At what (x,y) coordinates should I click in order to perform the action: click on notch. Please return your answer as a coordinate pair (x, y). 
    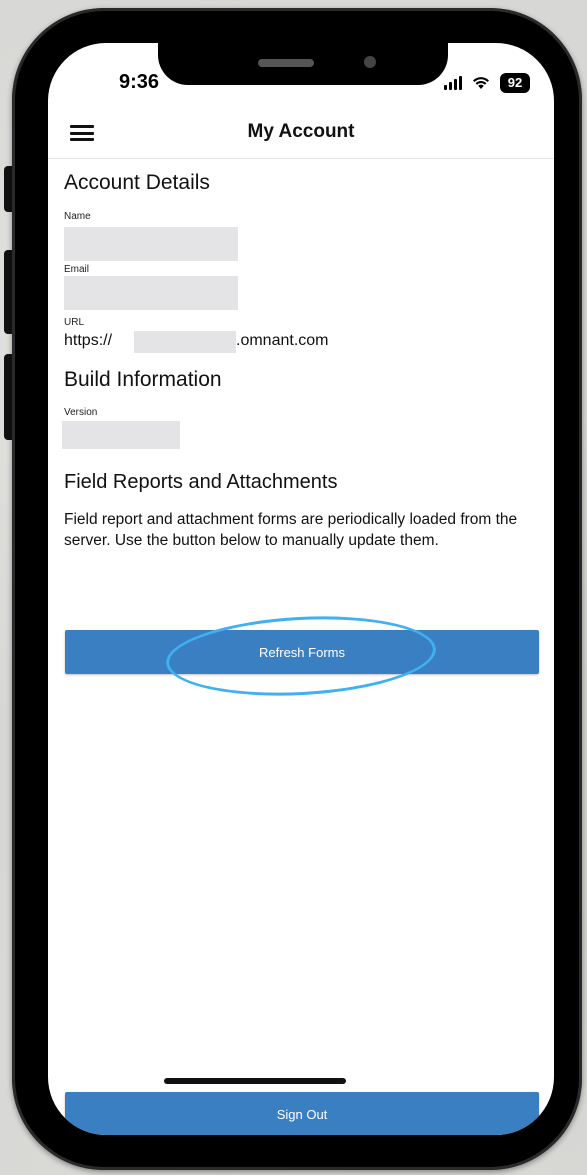
    Looking at the image, I should click on (303, 61).